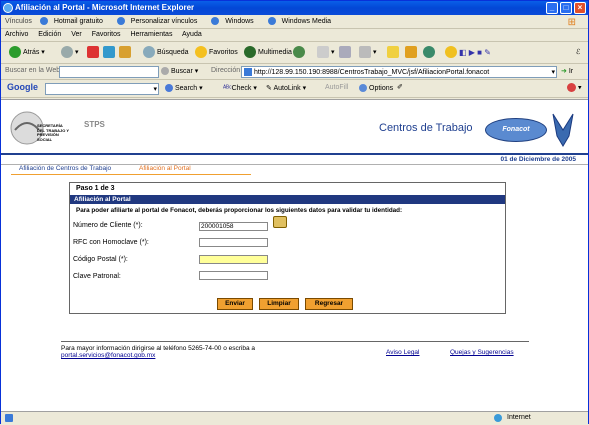 Image resolution: width=589 pixels, height=425 pixels. Describe the element at coordinates (226, 70) in the screenshot. I see `address-label: Dirección` at that location.